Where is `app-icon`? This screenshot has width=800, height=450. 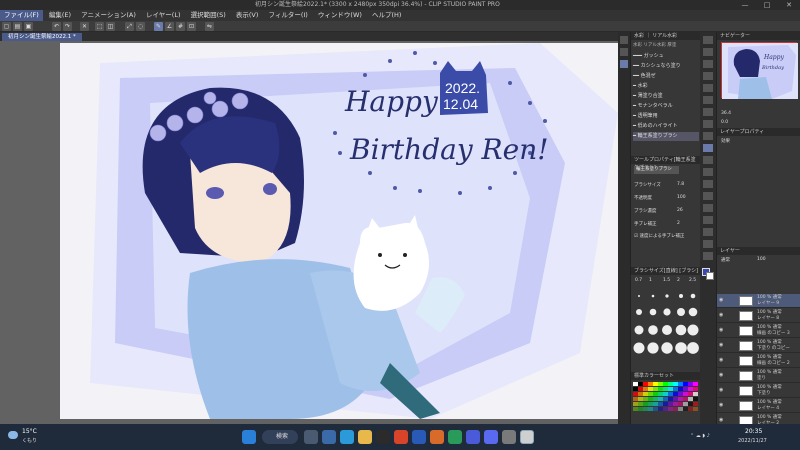 app-icon is located at coordinates (383, 437).